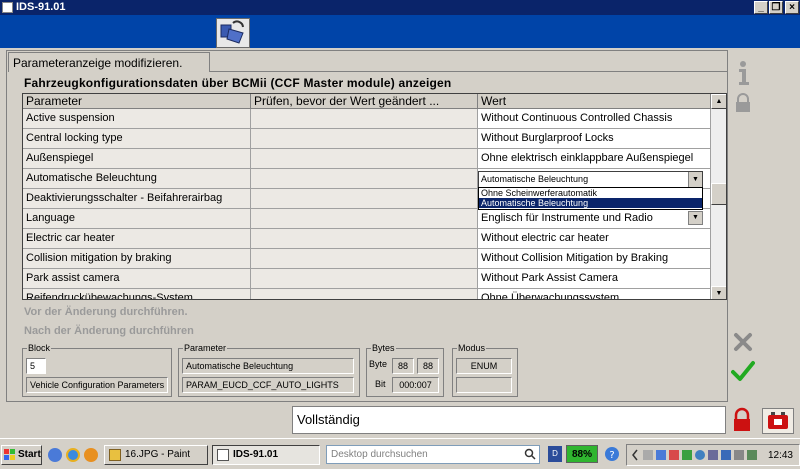 Image resolution: width=800 pixels, height=469 pixels. I want to click on row-value: Without Continuous Controlled Chassis, so click(594, 119).